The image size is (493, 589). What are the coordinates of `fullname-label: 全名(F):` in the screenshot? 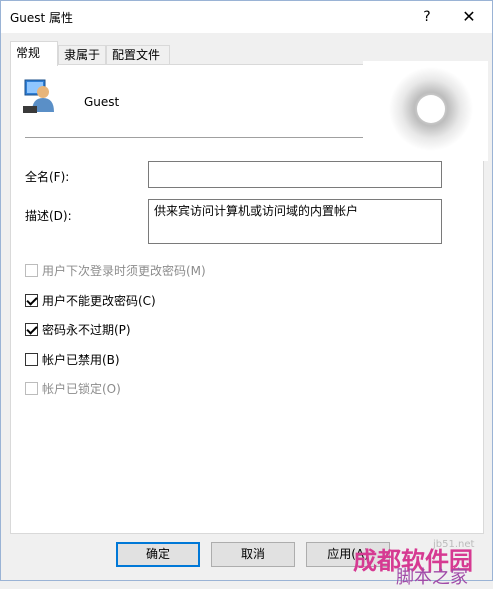 It's located at (47, 177).